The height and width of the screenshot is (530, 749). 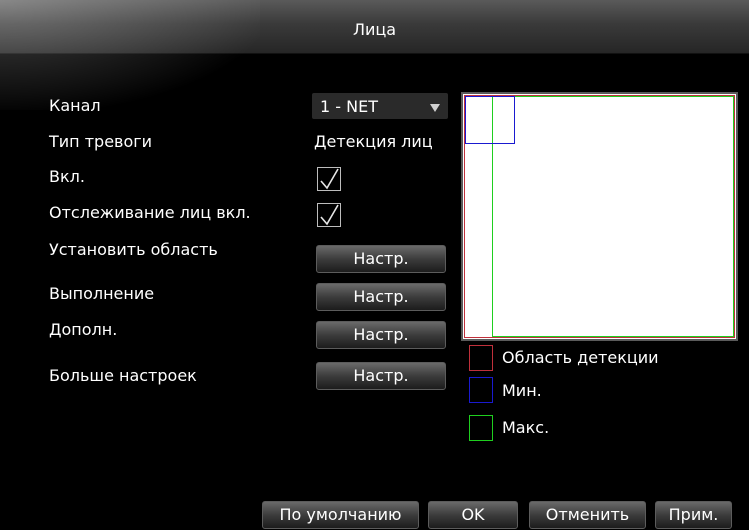 I want to click on set-area-button: Настр., so click(x=381, y=259).